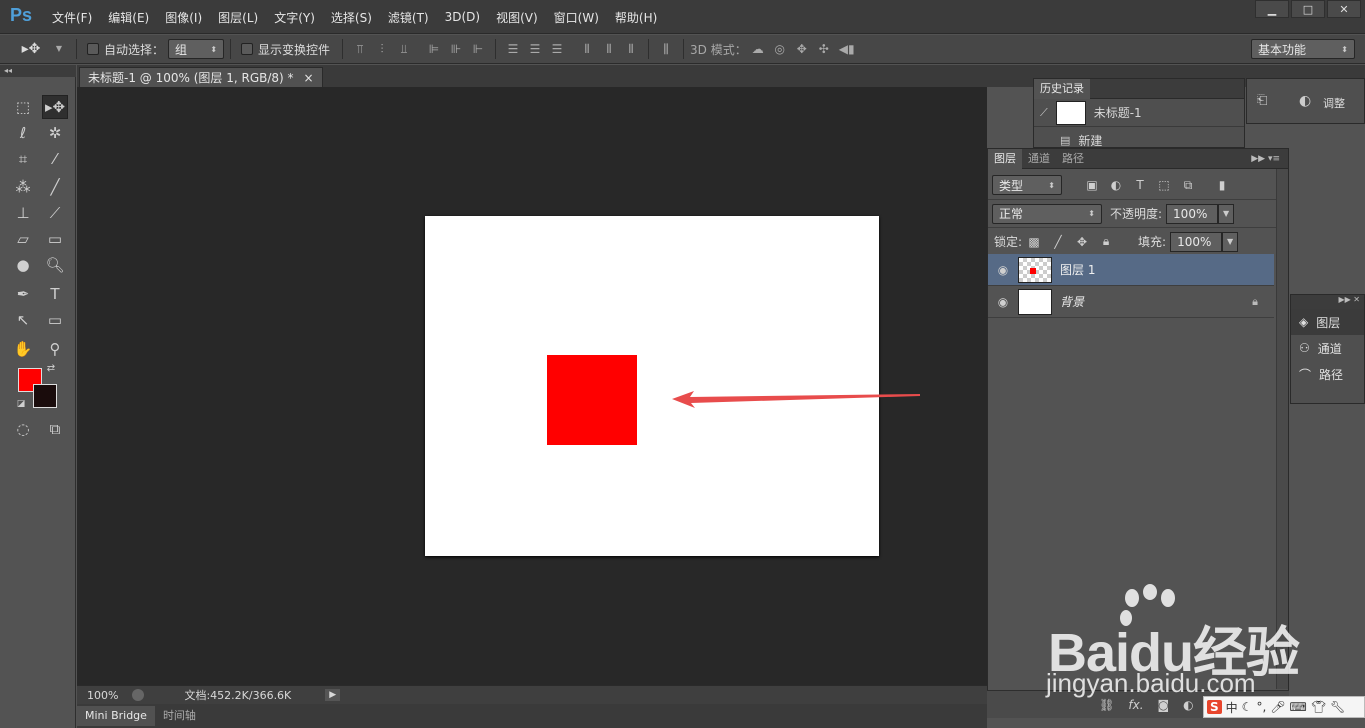 The image size is (1365, 728). Describe the element at coordinates (462, 17) in the screenshot. I see `menu-3d: 3D(D)` at that location.